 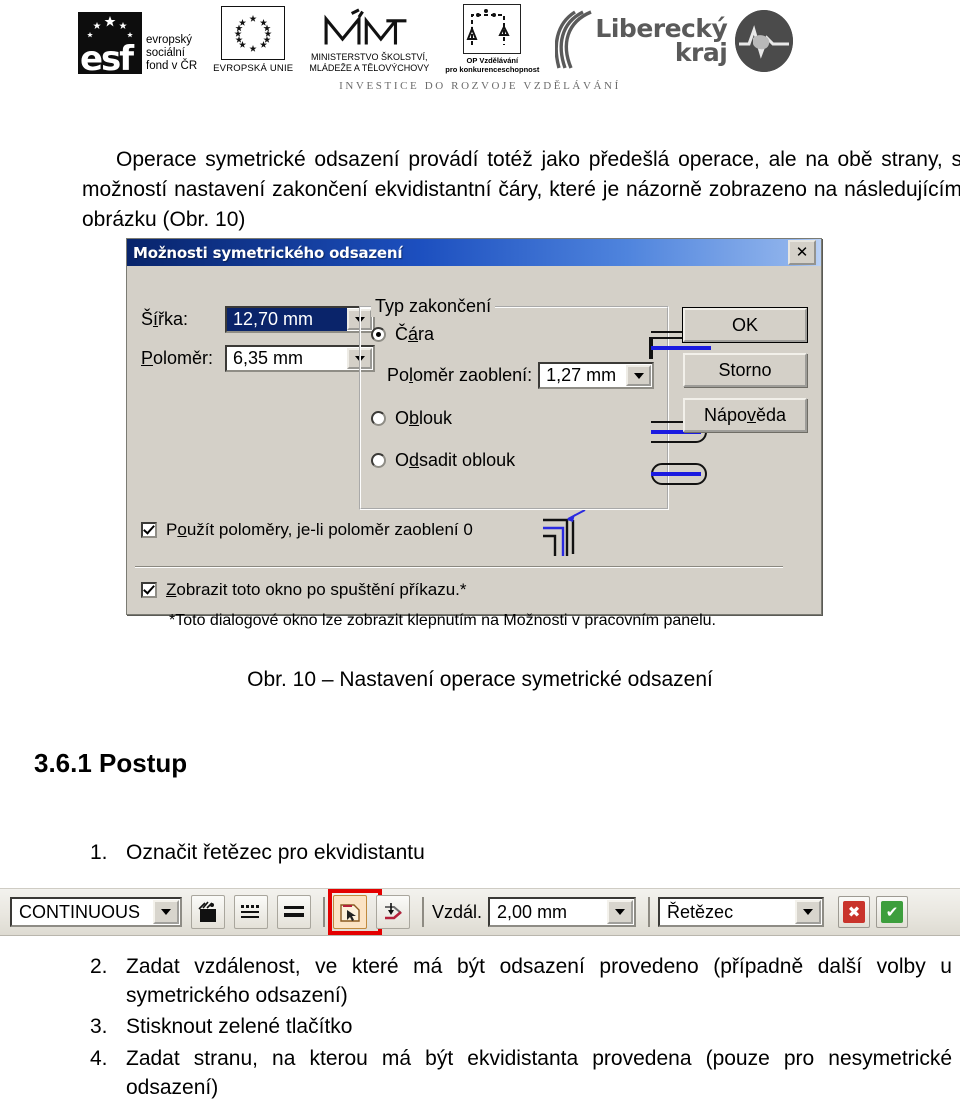 I want to click on line-weight-button, so click(x=294, y=912).